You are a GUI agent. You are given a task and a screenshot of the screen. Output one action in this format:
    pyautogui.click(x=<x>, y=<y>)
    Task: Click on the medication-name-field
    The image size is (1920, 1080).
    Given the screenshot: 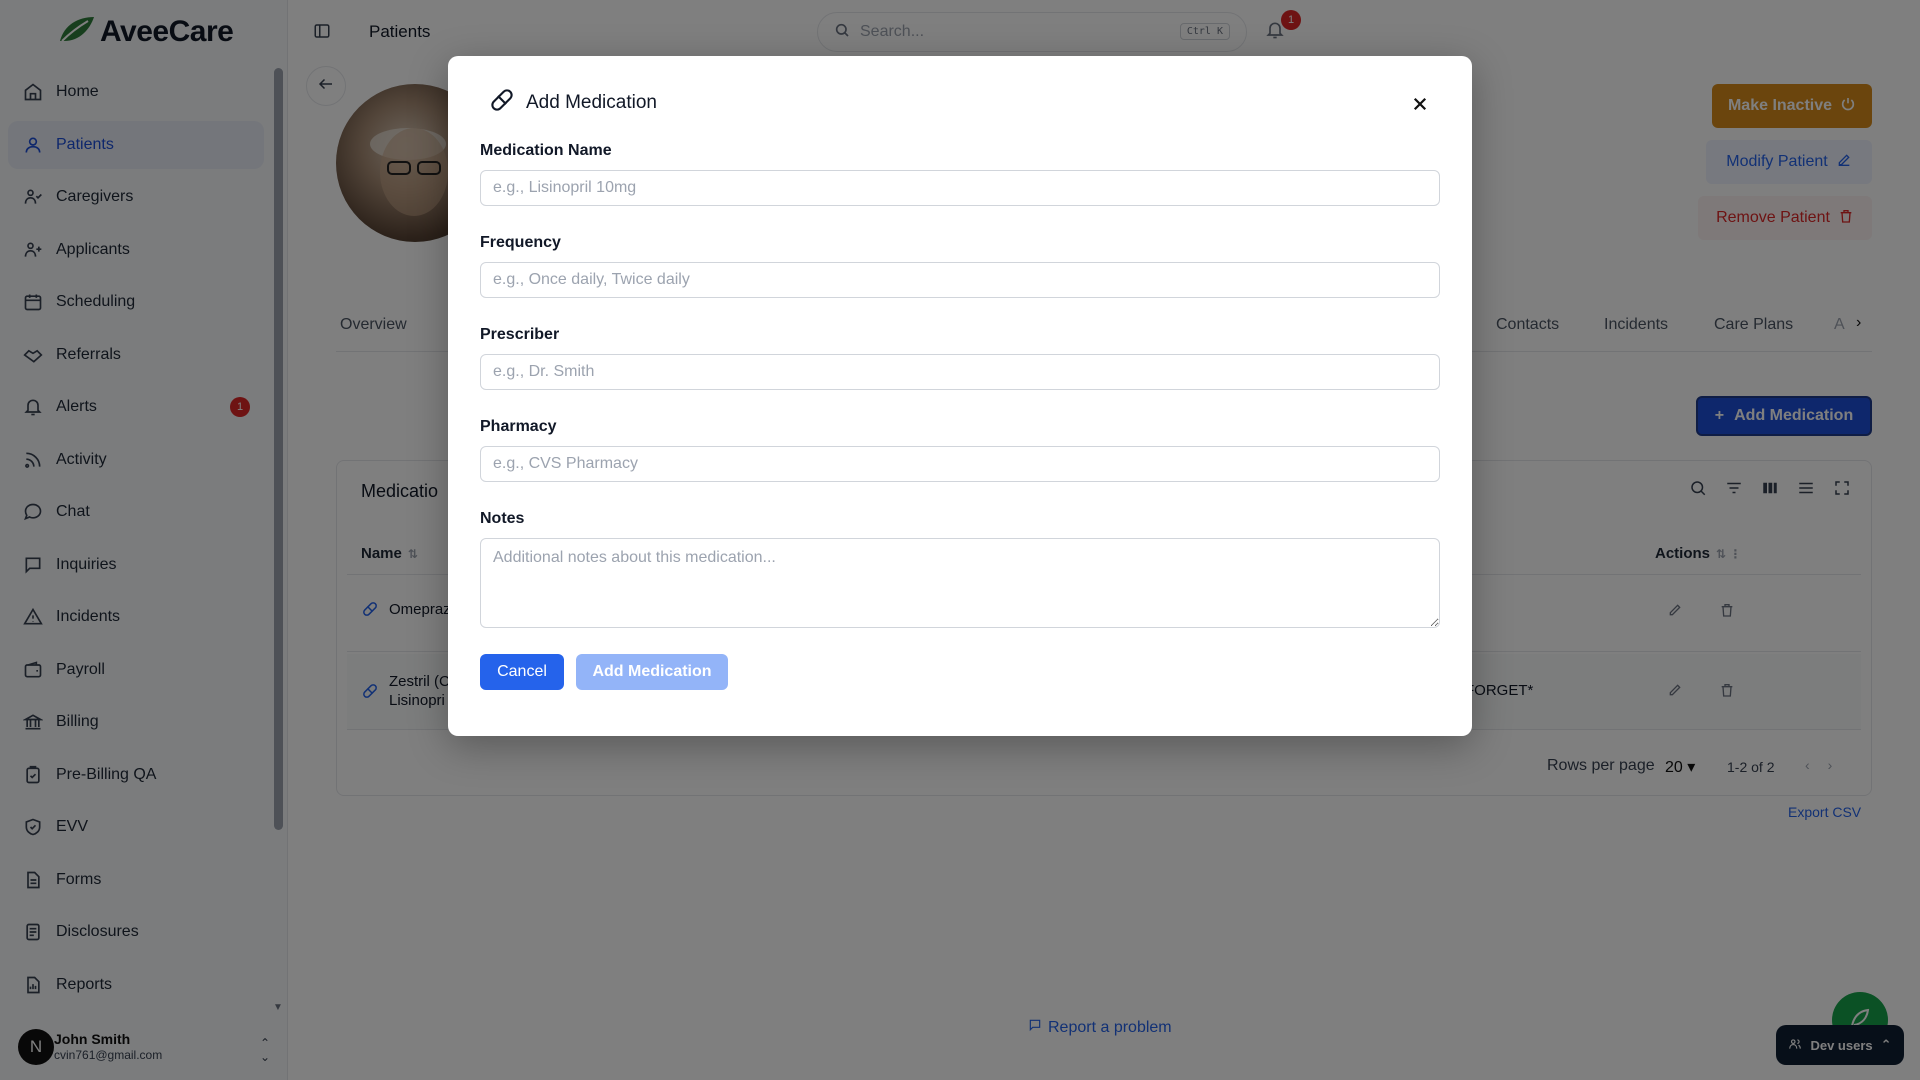 What is the action you would take?
    pyautogui.click(x=960, y=188)
    